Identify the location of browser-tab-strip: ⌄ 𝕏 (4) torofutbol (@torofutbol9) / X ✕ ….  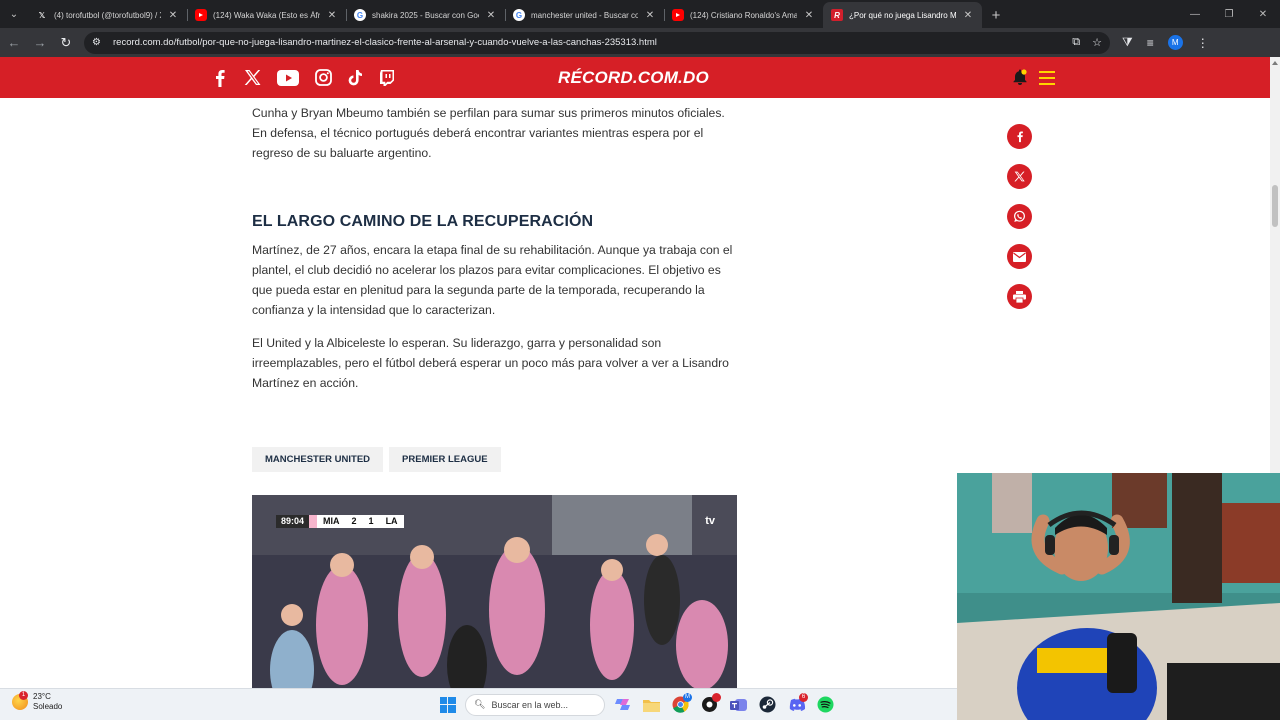
(640, 14).